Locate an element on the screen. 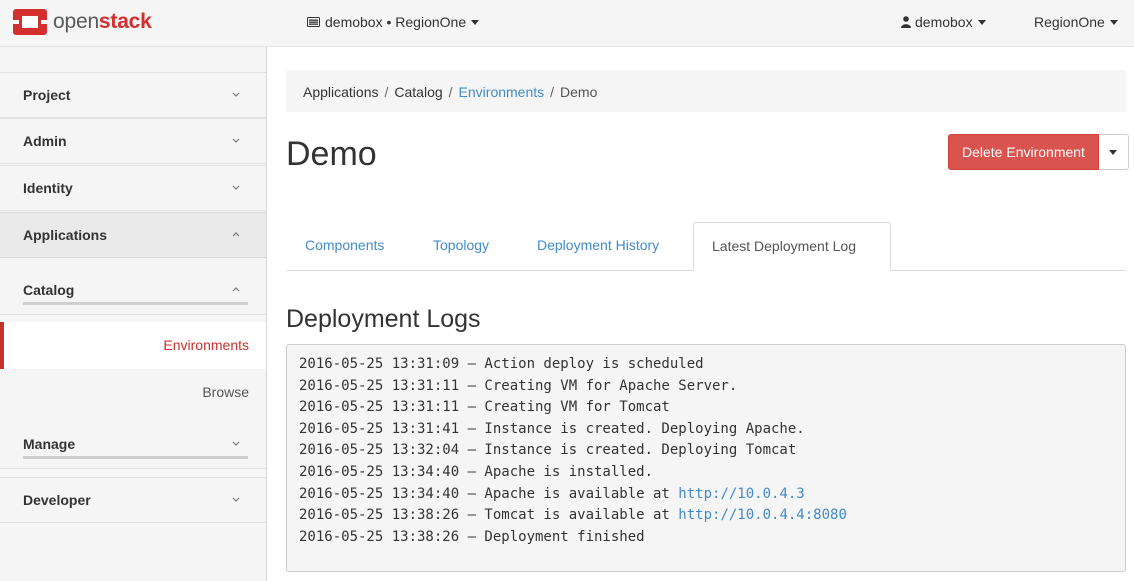 The image size is (1134, 581). tomcat-url-link: http://10.0.4.4:8080 is located at coordinates (762, 515).